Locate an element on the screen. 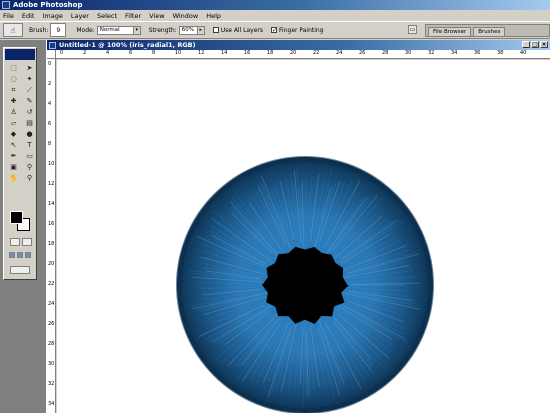 This screenshot has height=413, width=550. mode-value: Normal is located at coordinates (109, 30).